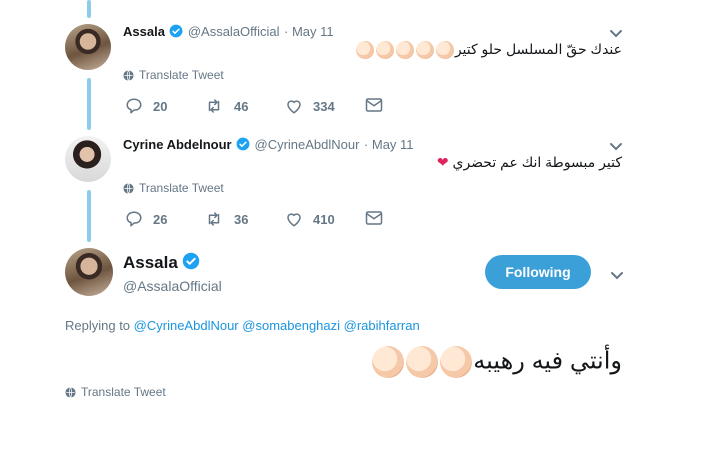  I want to click on mention-link: @somabenghazi, so click(291, 325).